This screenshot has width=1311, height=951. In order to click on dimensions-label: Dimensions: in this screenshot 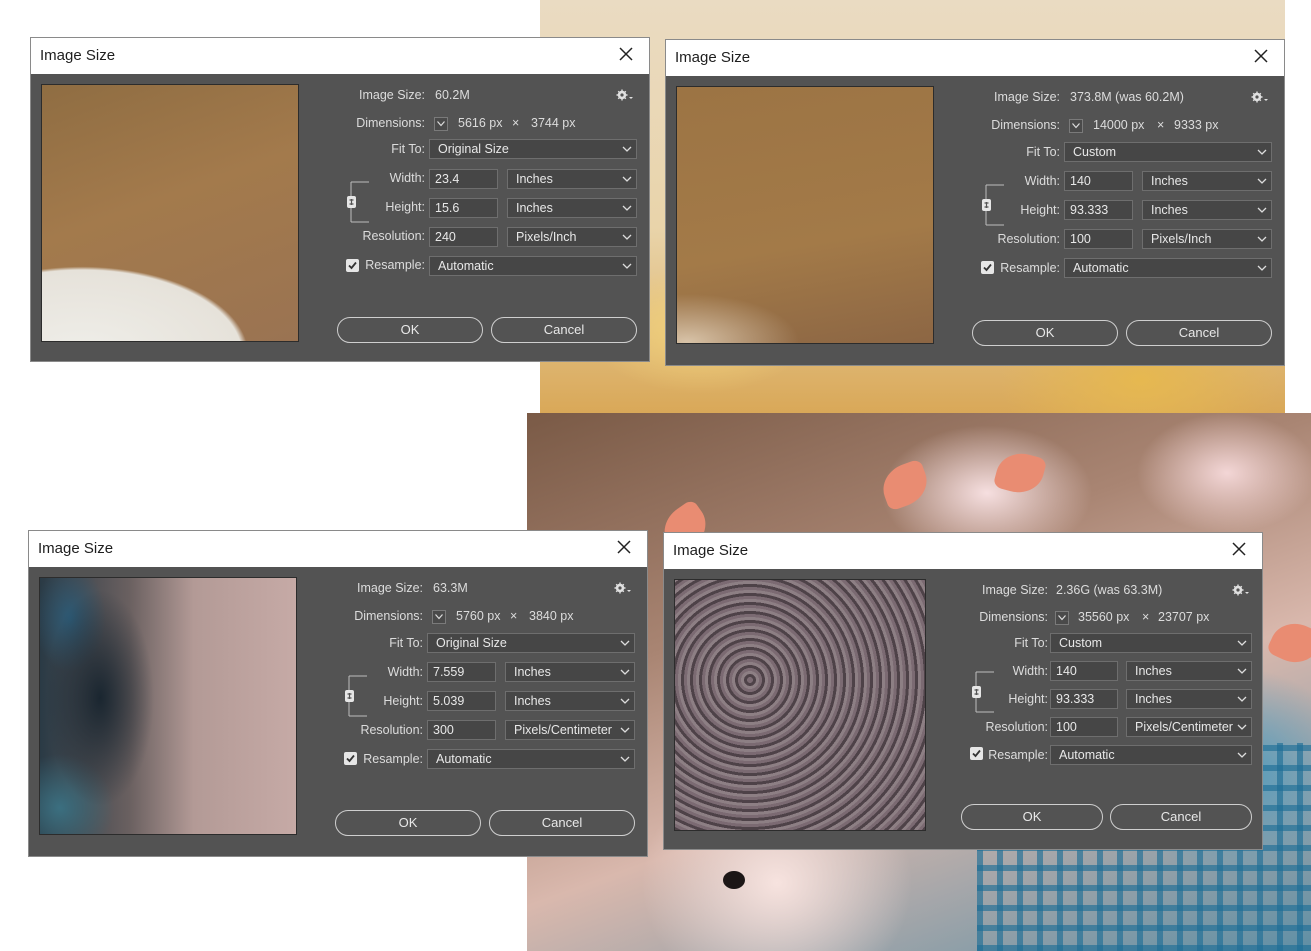, I will do `click(1013, 617)`.